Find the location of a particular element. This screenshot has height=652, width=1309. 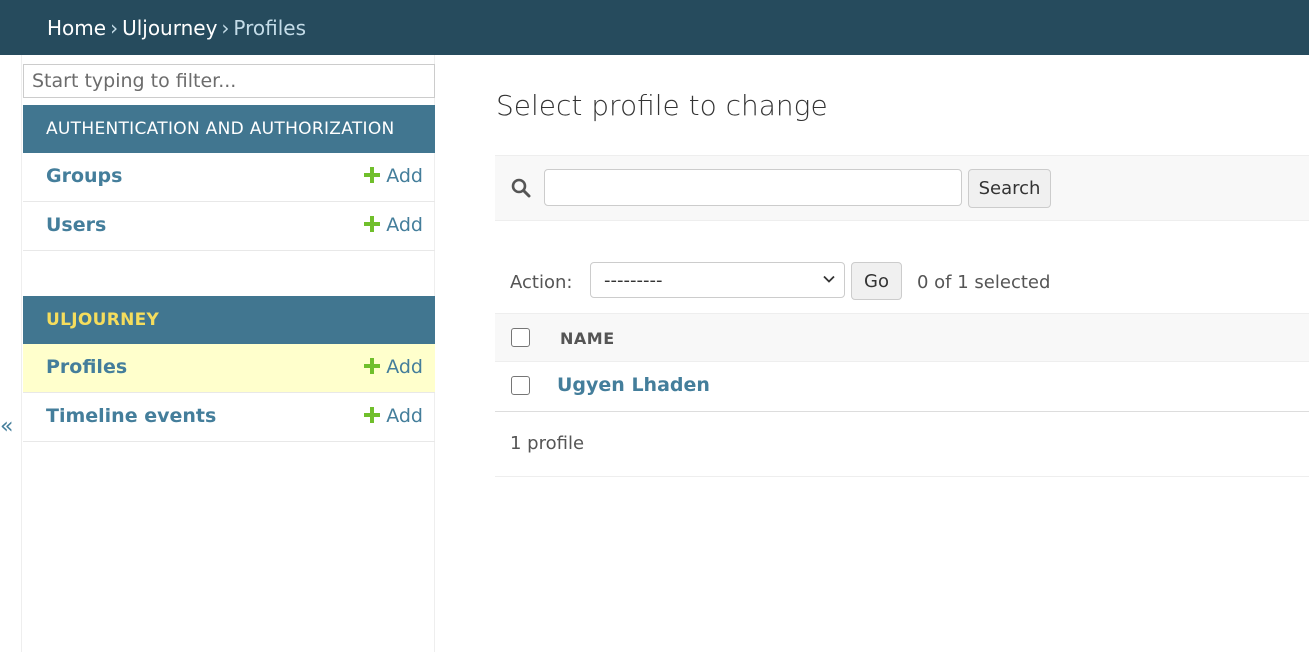

sidebar-collapse-toggle: « is located at coordinates (6, 427).